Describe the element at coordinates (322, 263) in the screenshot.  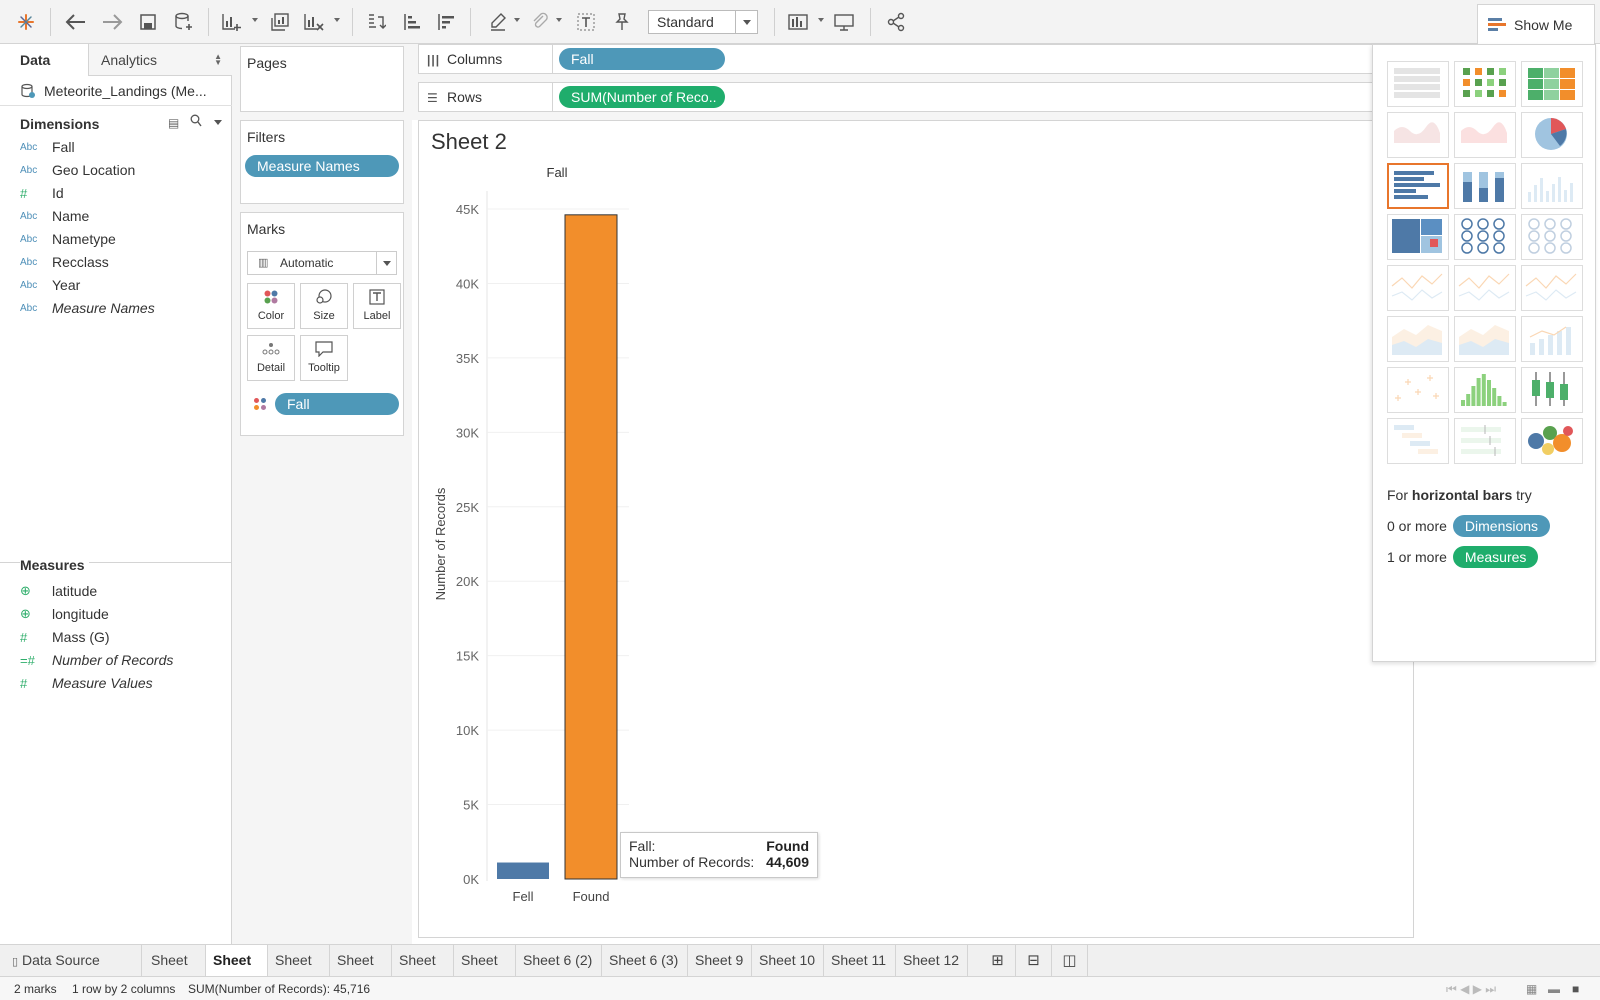
I see `mark-type-select: ▥ Automatic` at that location.